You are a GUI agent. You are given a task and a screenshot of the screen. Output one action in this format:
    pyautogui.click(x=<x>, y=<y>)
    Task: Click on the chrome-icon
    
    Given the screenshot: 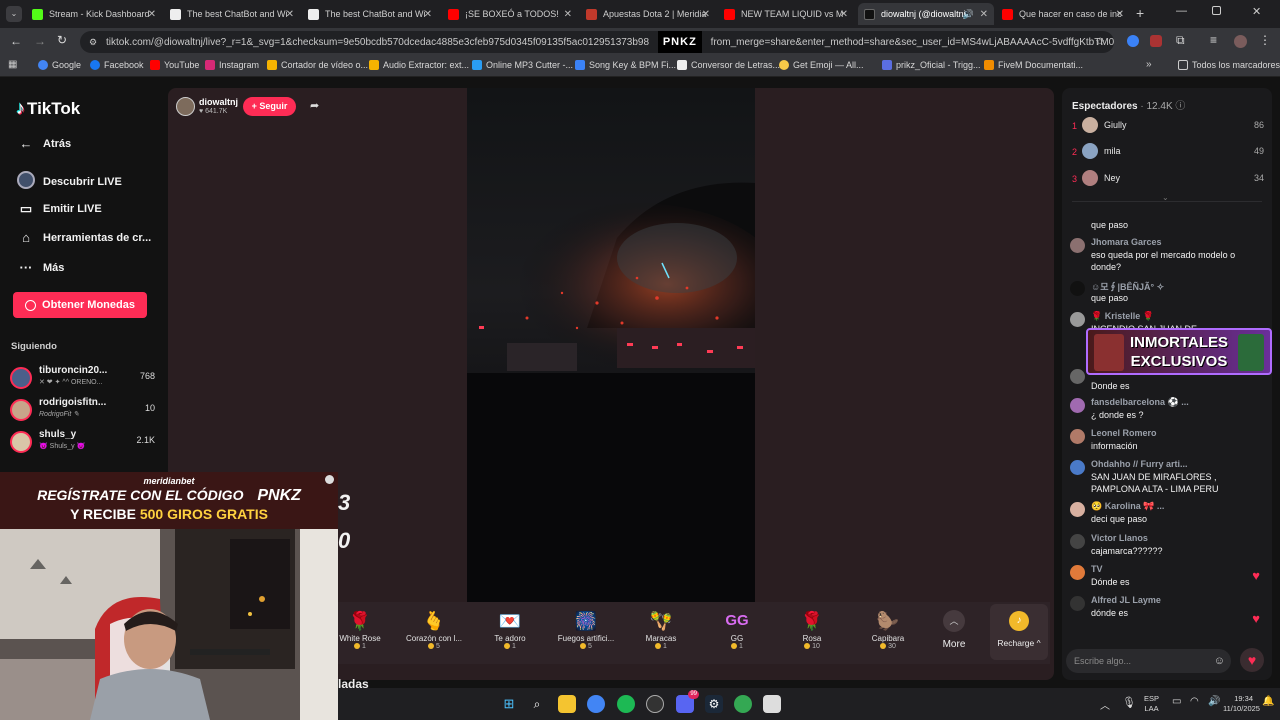 What is the action you would take?
    pyautogui.click(x=596, y=704)
    